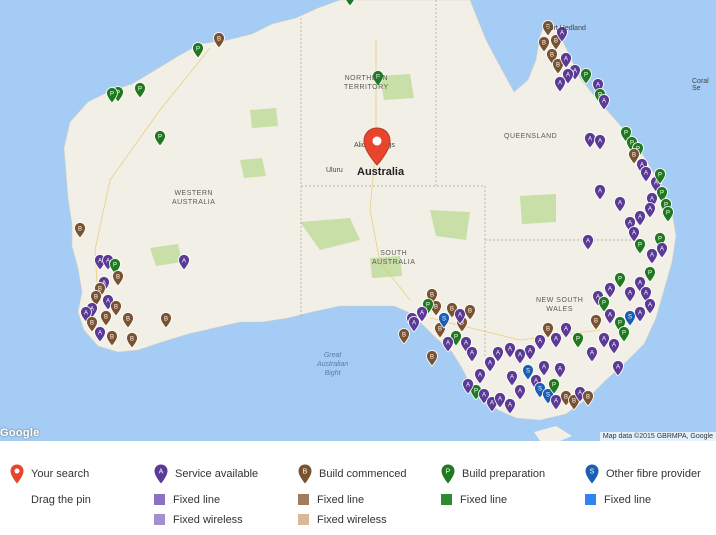 Image resolution: width=716 pixels, height=535 pixels. Describe the element at coordinates (657, 436) in the screenshot. I see `map-attribution: Map data ©2015 GBRMPA, Google` at that location.